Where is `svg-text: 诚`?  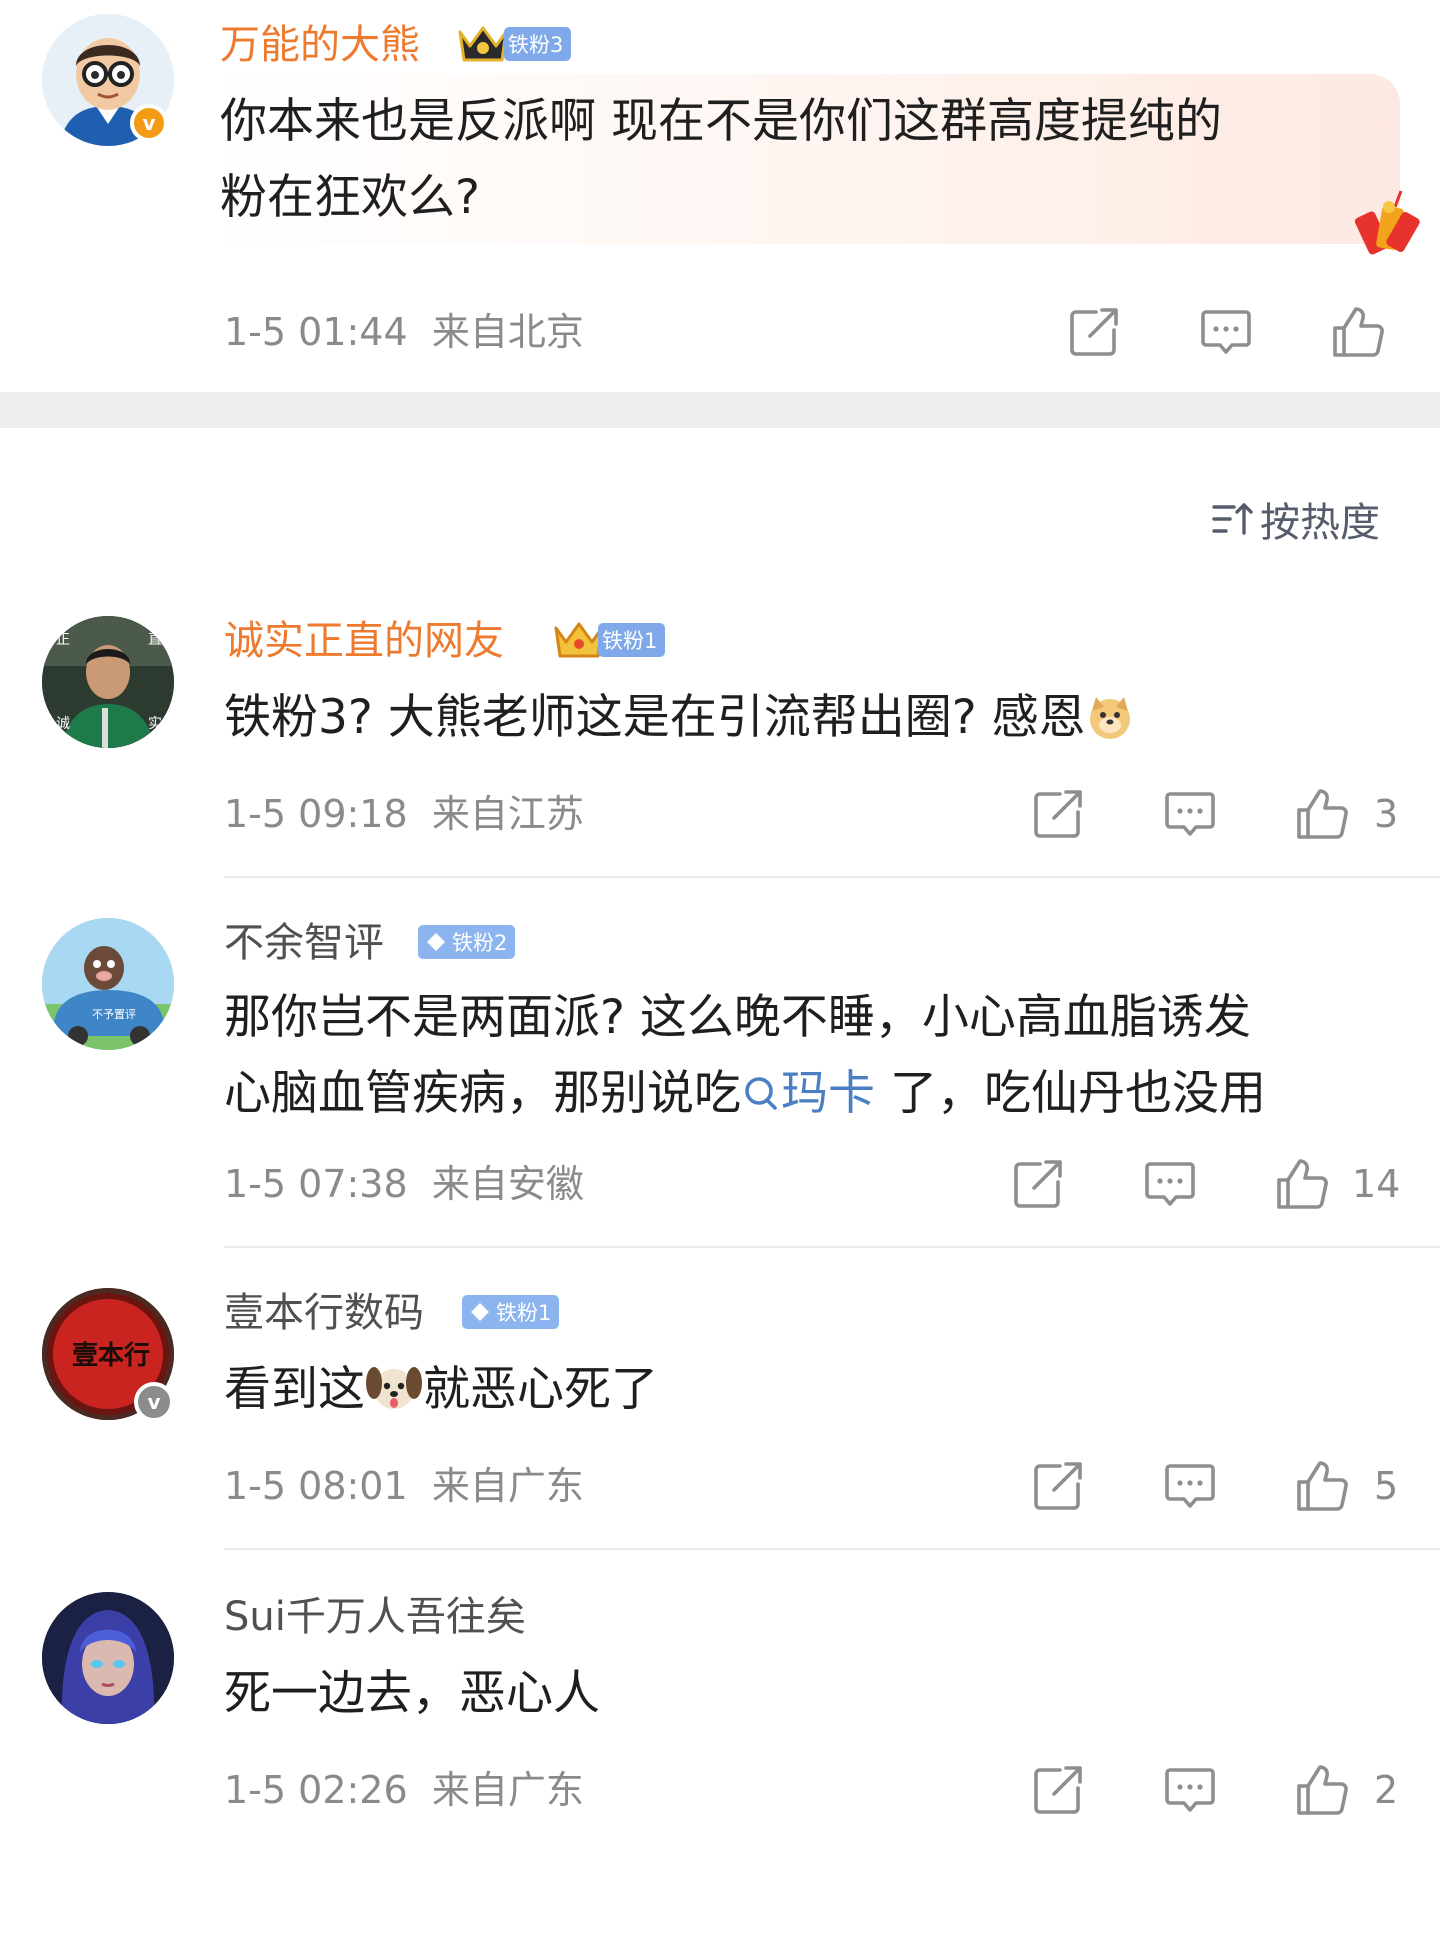
svg-text: 诚 is located at coordinates (63, 724).